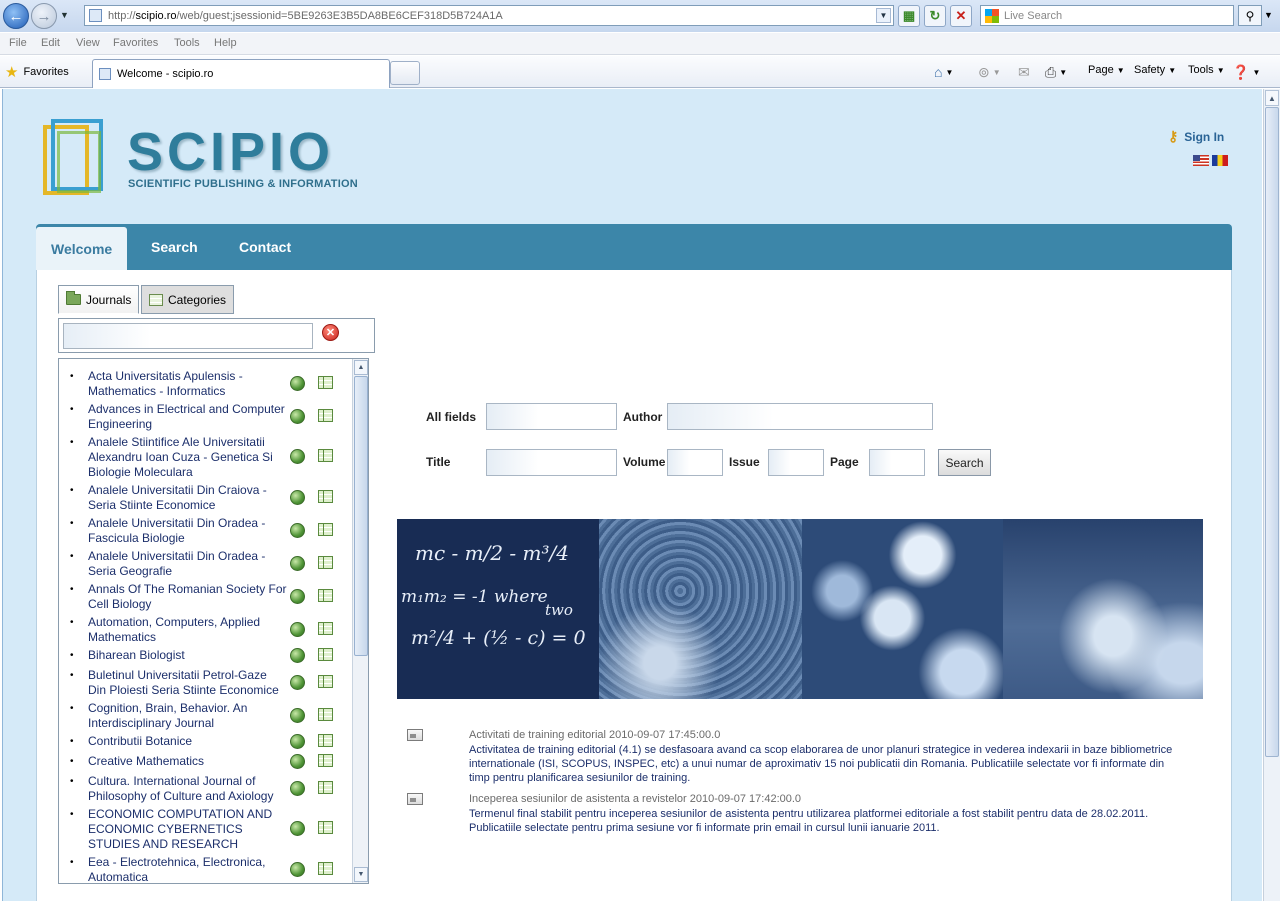  What do you see at coordinates (64, 15) in the screenshot?
I see `history-dropdown-icon: ▼` at bounding box center [64, 15].